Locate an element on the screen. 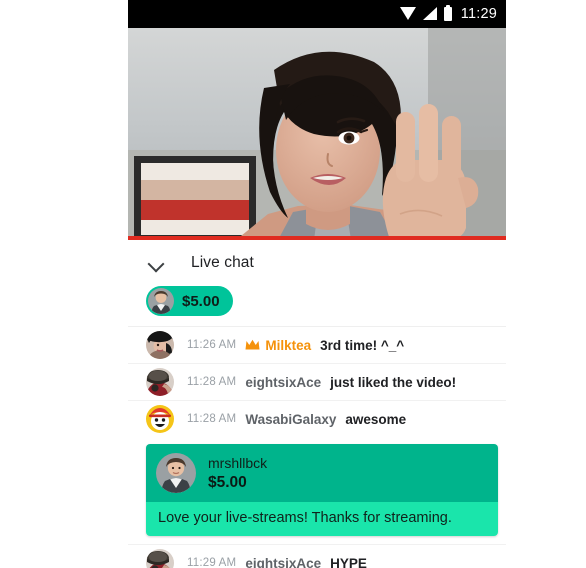  chat-message-row: 11:28 AM WasabiGalaxy awesome is located at coordinates (317, 418).